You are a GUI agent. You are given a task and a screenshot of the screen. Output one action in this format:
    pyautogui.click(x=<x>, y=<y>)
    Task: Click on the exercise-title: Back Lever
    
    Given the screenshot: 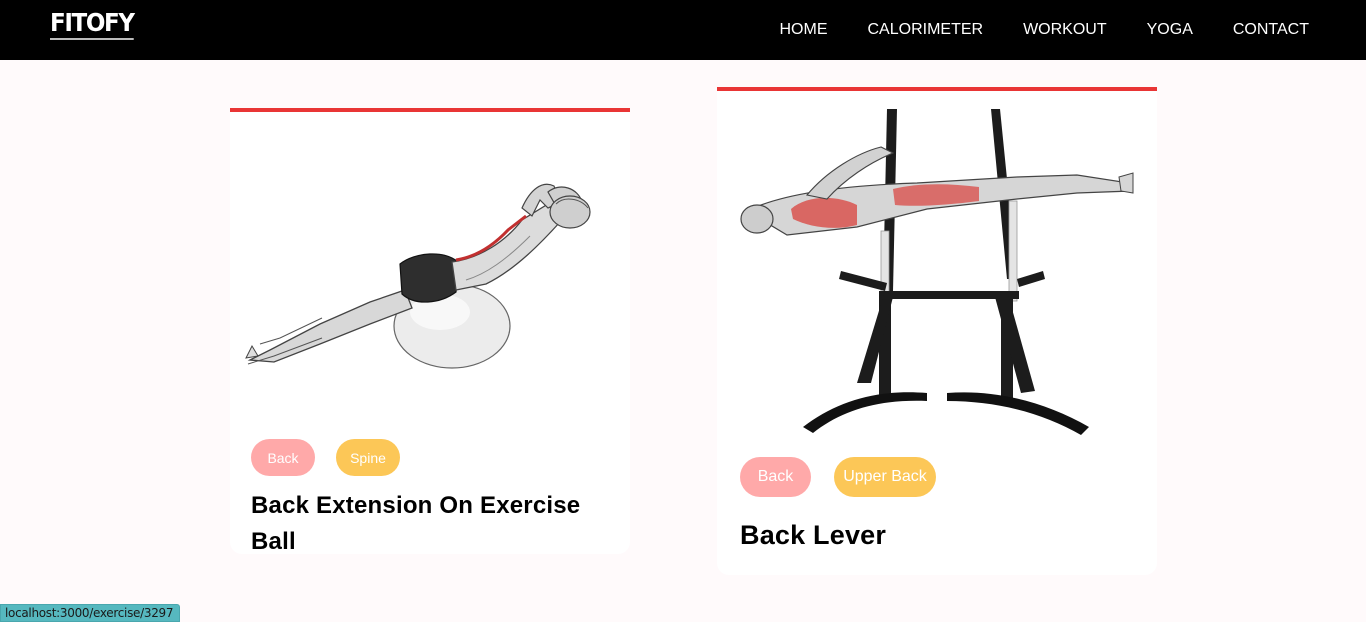 What is the action you would take?
    pyautogui.click(x=813, y=535)
    